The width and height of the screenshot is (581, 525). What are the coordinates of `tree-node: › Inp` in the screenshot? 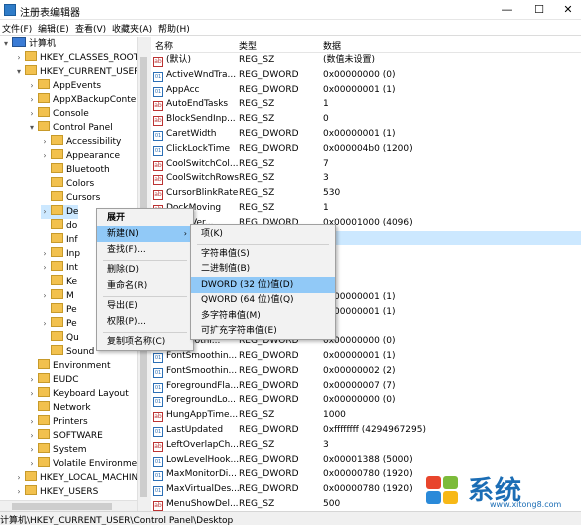 It's located at (60, 254).